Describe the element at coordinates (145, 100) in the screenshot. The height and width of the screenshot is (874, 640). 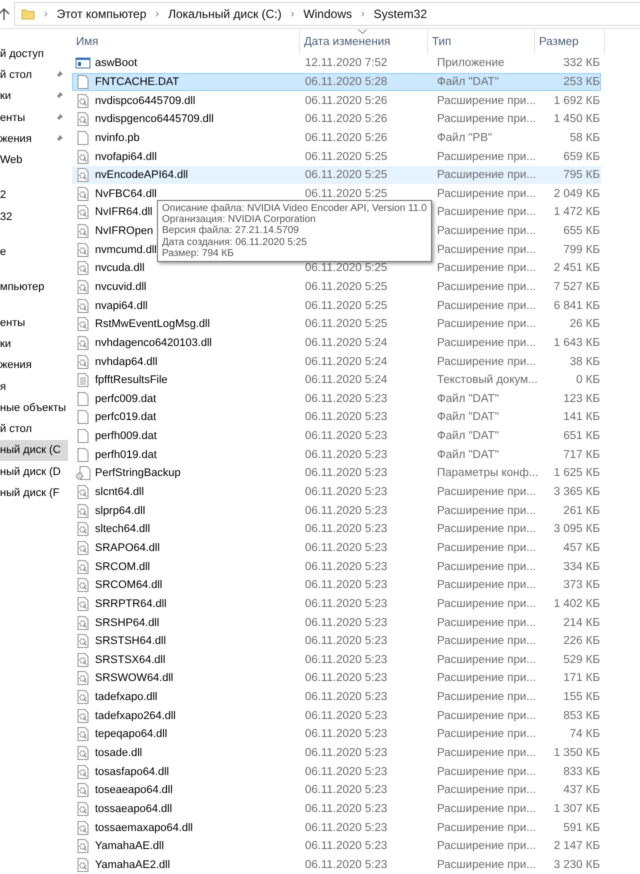
I see `file-name: nvdispco6445709.dll` at that location.